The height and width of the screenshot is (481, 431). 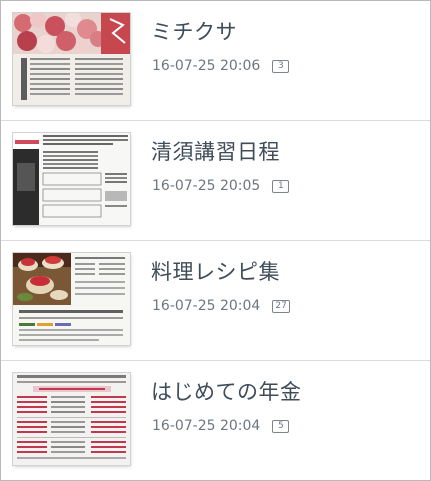 What do you see at coordinates (215, 272) in the screenshot?
I see `document-title: 料理レシピ集` at bounding box center [215, 272].